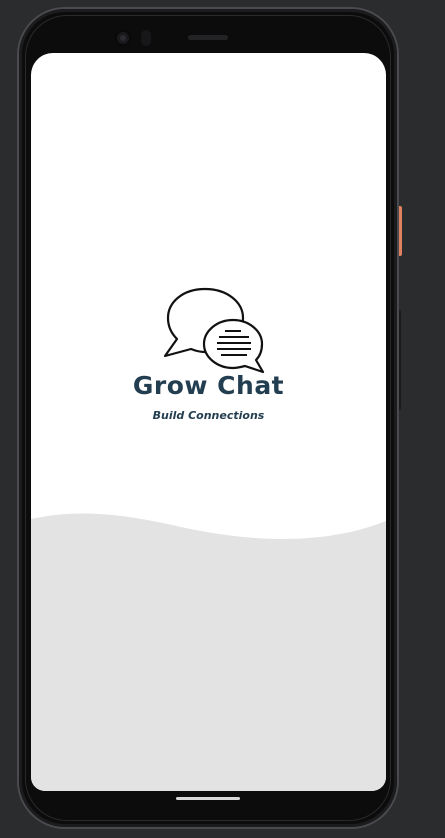 This screenshot has width=445, height=838. What do you see at coordinates (208, 415) in the screenshot?
I see `app-tagline: Build Connections` at bounding box center [208, 415].